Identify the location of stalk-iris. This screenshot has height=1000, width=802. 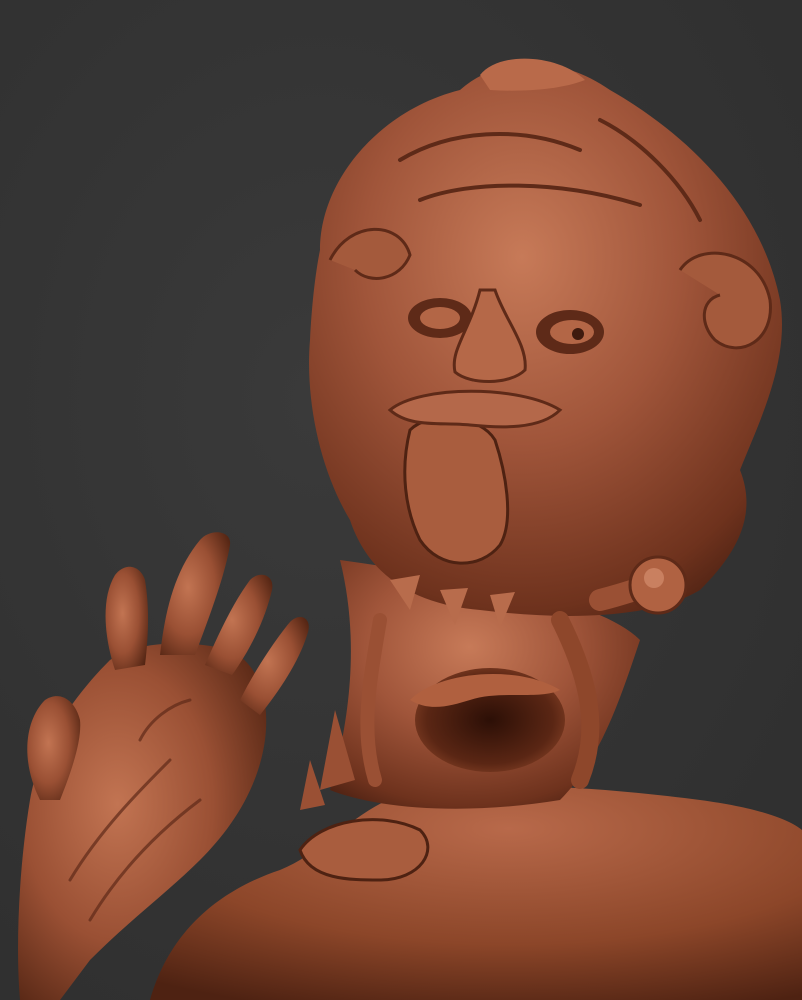
(654, 578).